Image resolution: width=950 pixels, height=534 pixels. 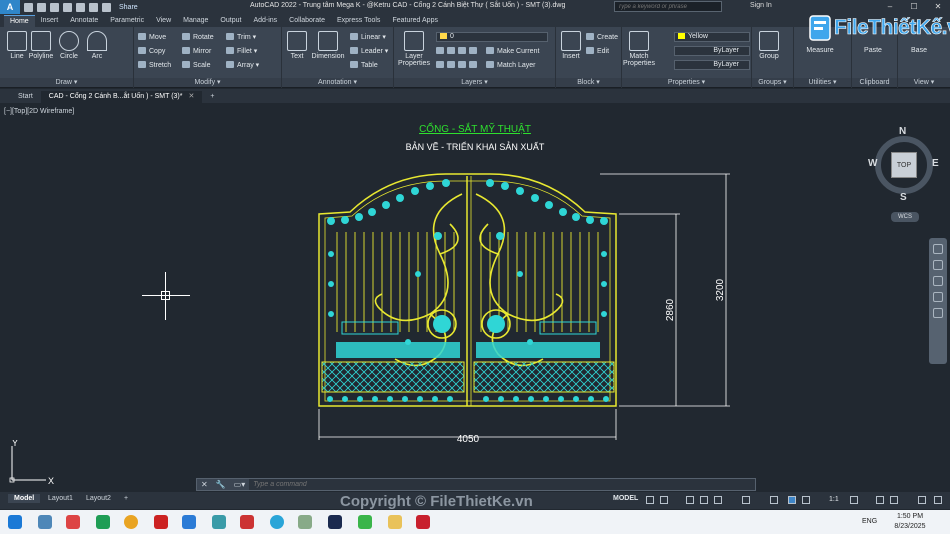 I want to click on share-button: Share, so click(x=128, y=7).